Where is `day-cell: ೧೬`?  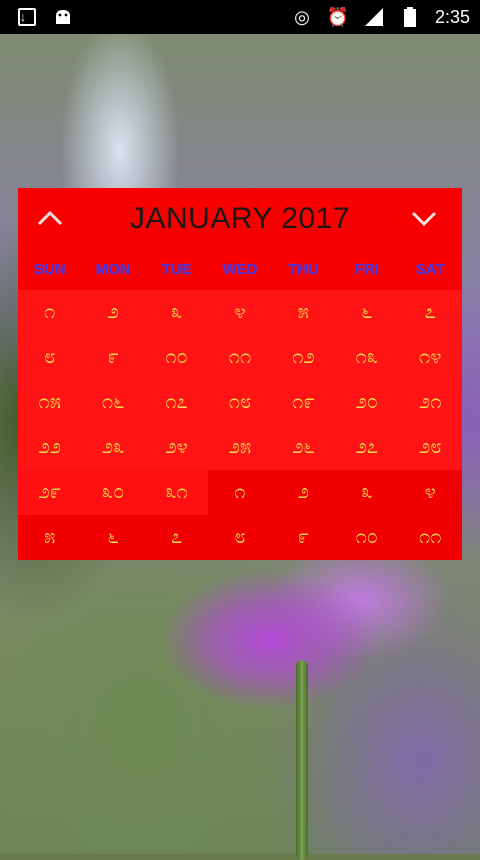
day-cell: ೧೬ is located at coordinates (113, 402).